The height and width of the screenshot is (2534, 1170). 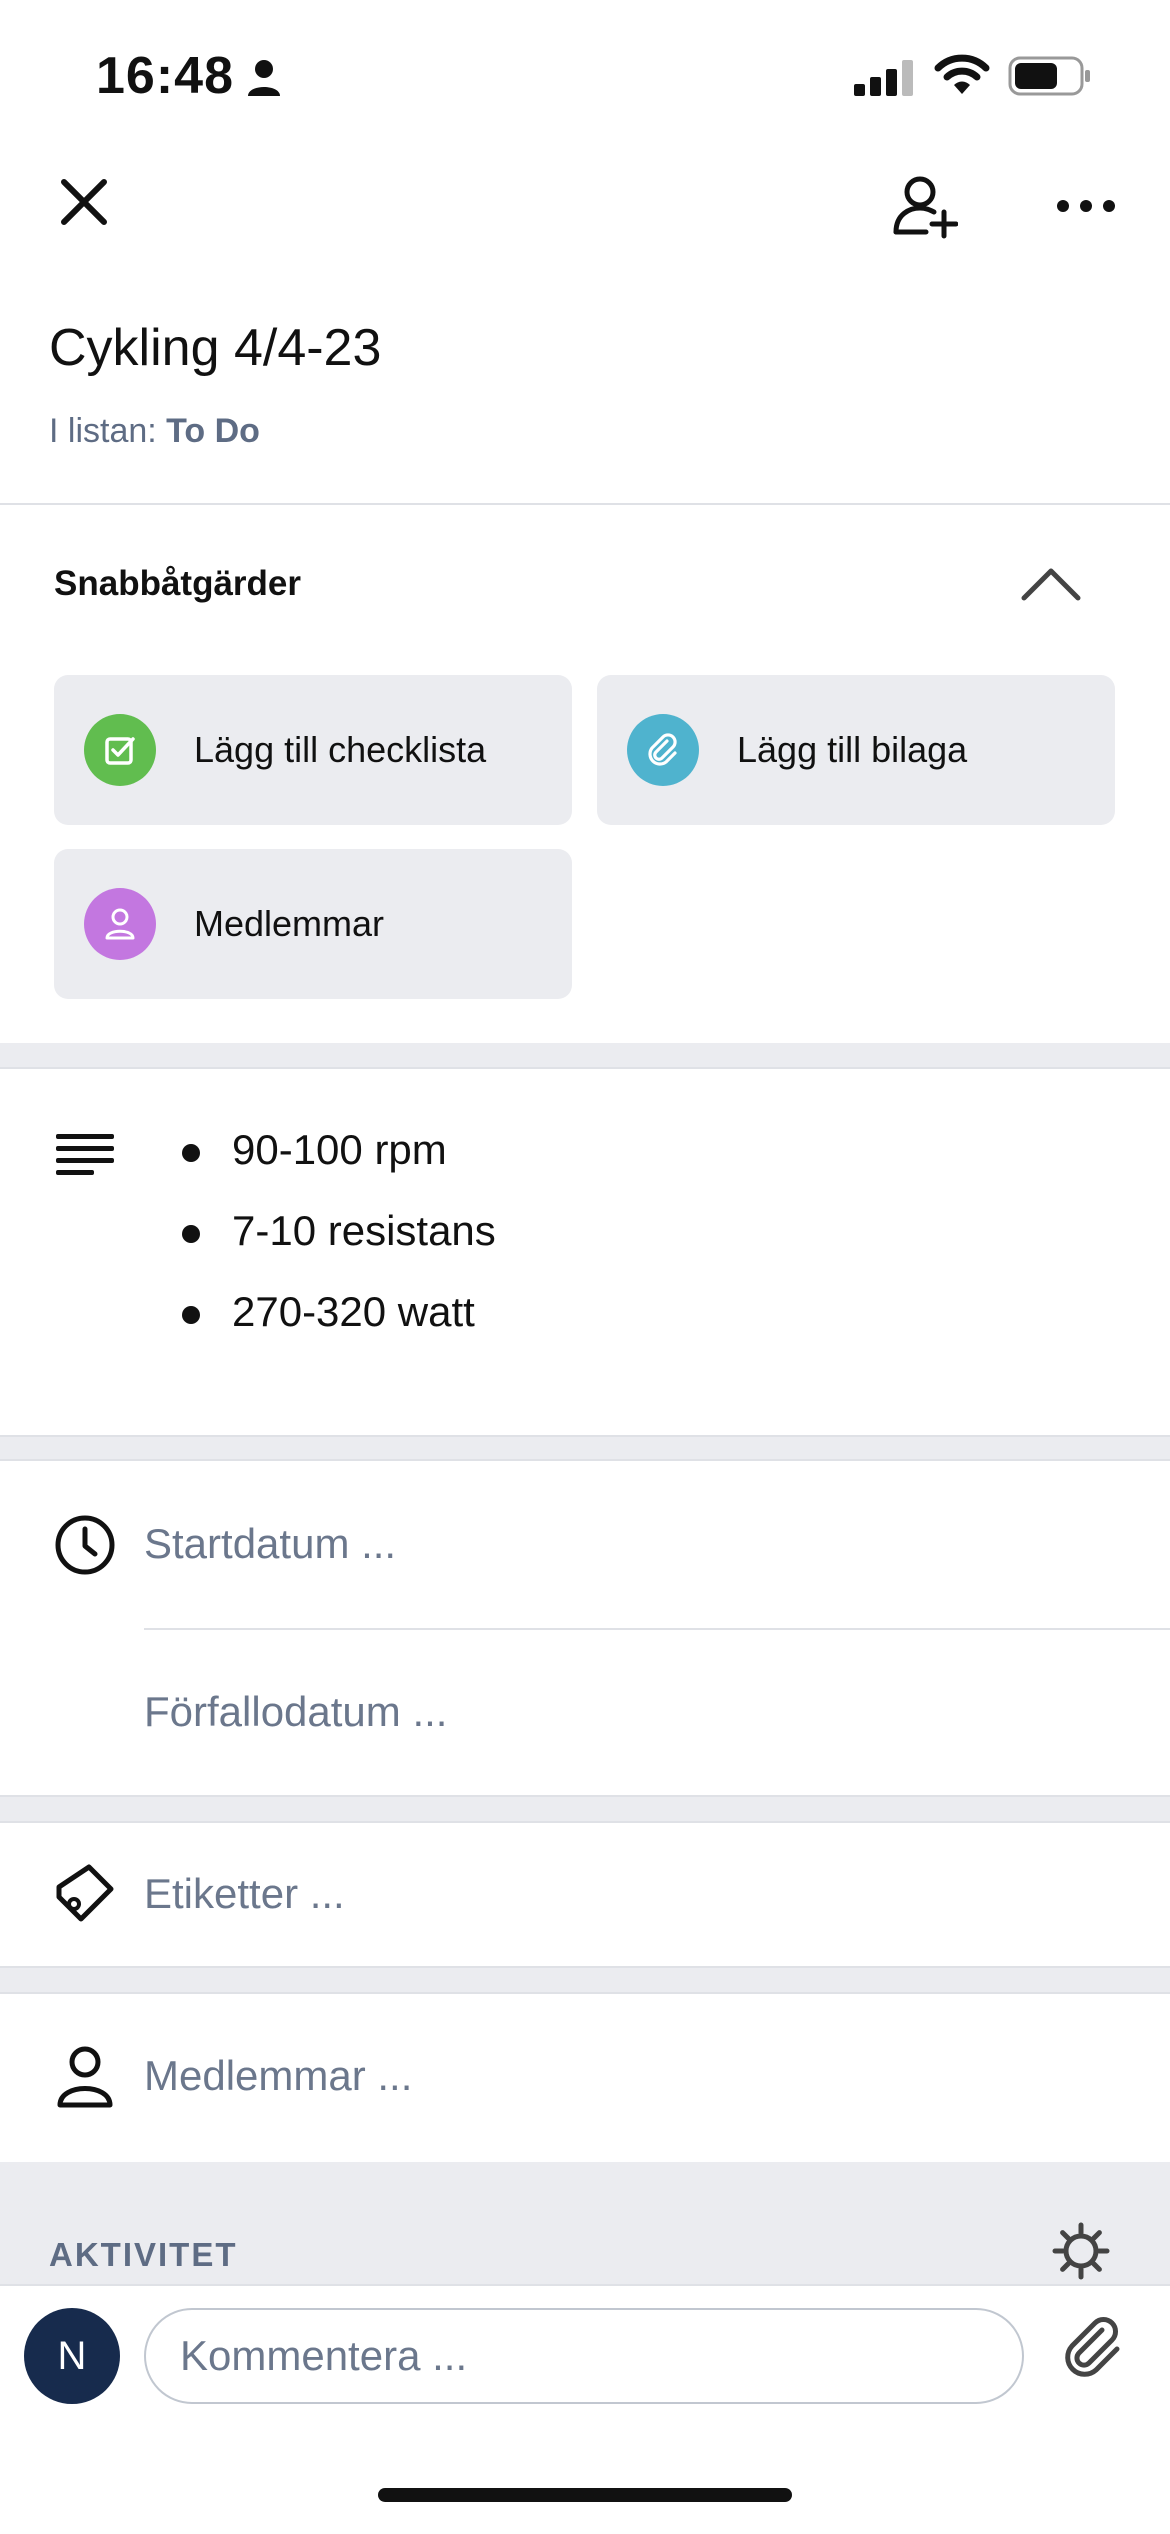 What do you see at coordinates (108, 431) in the screenshot?
I see `list-prefix: I listan:` at bounding box center [108, 431].